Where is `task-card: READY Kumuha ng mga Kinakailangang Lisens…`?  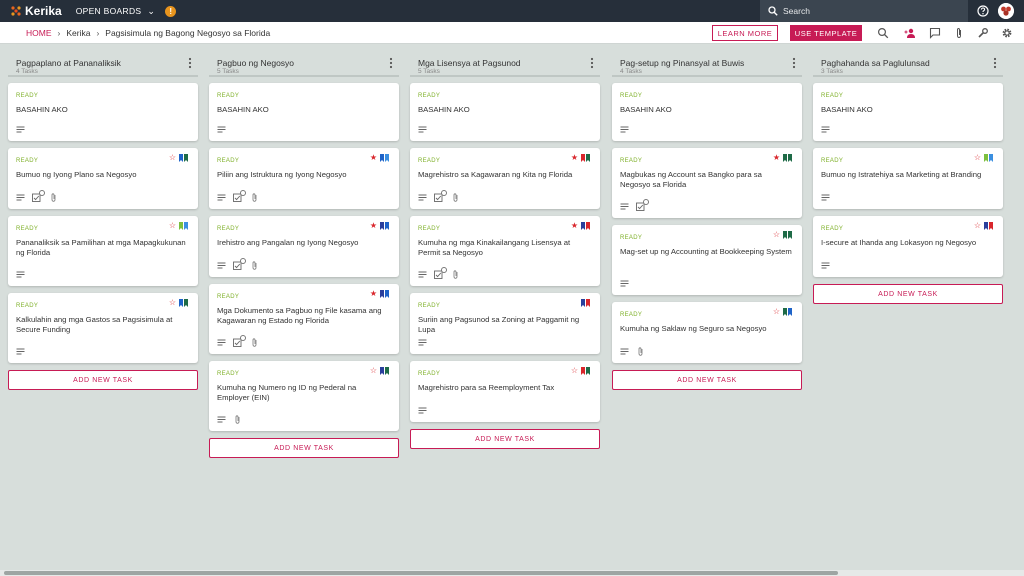 task-card: READY Kumuha ng mga Kinakailangang Lisens… is located at coordinates (505, 251).